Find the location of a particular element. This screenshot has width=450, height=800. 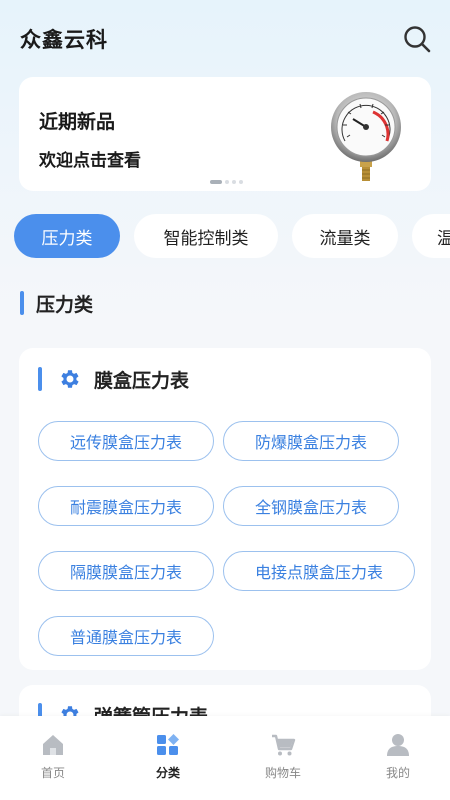

tab-pressure: 压力类 is located at coordinates (67, 236).